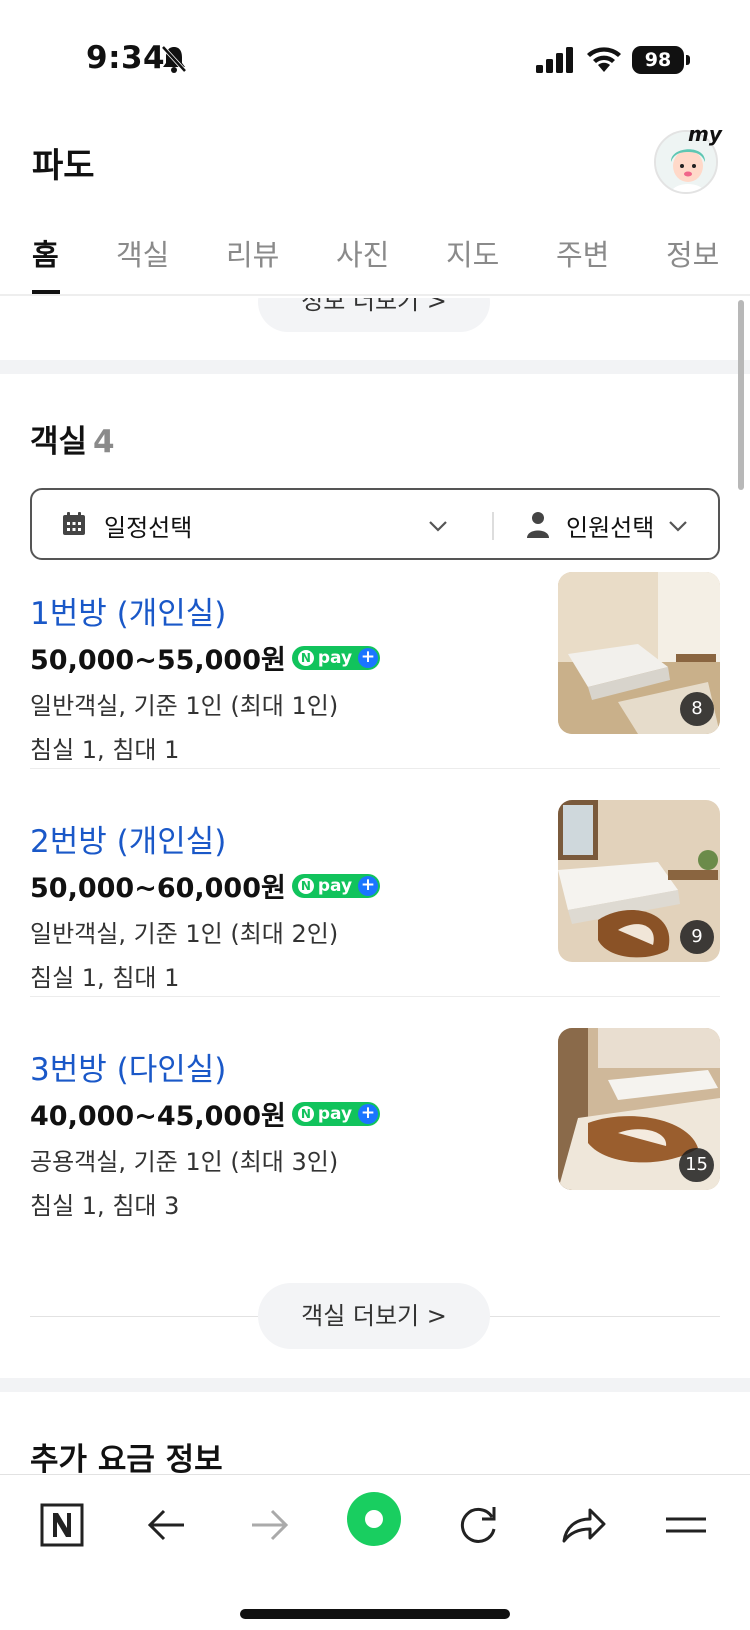 This screenshot has width=750, height=1630. I want to click on date-select: 일정선택, so click(148, 525).